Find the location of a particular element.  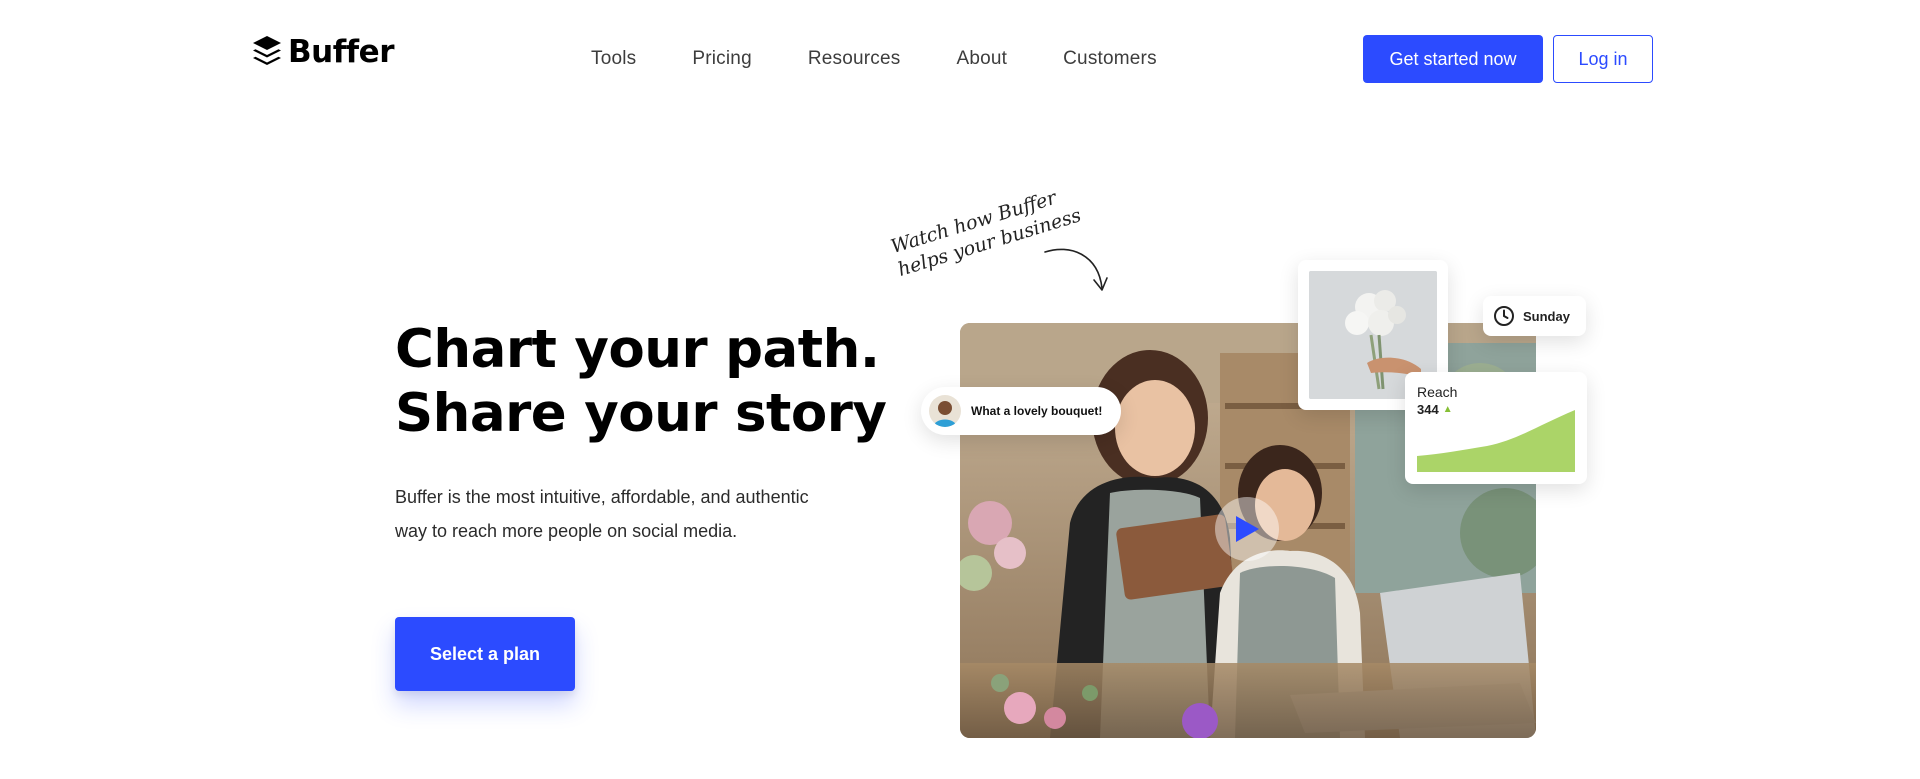

nav-about: About is located at coordinates (981, 59).